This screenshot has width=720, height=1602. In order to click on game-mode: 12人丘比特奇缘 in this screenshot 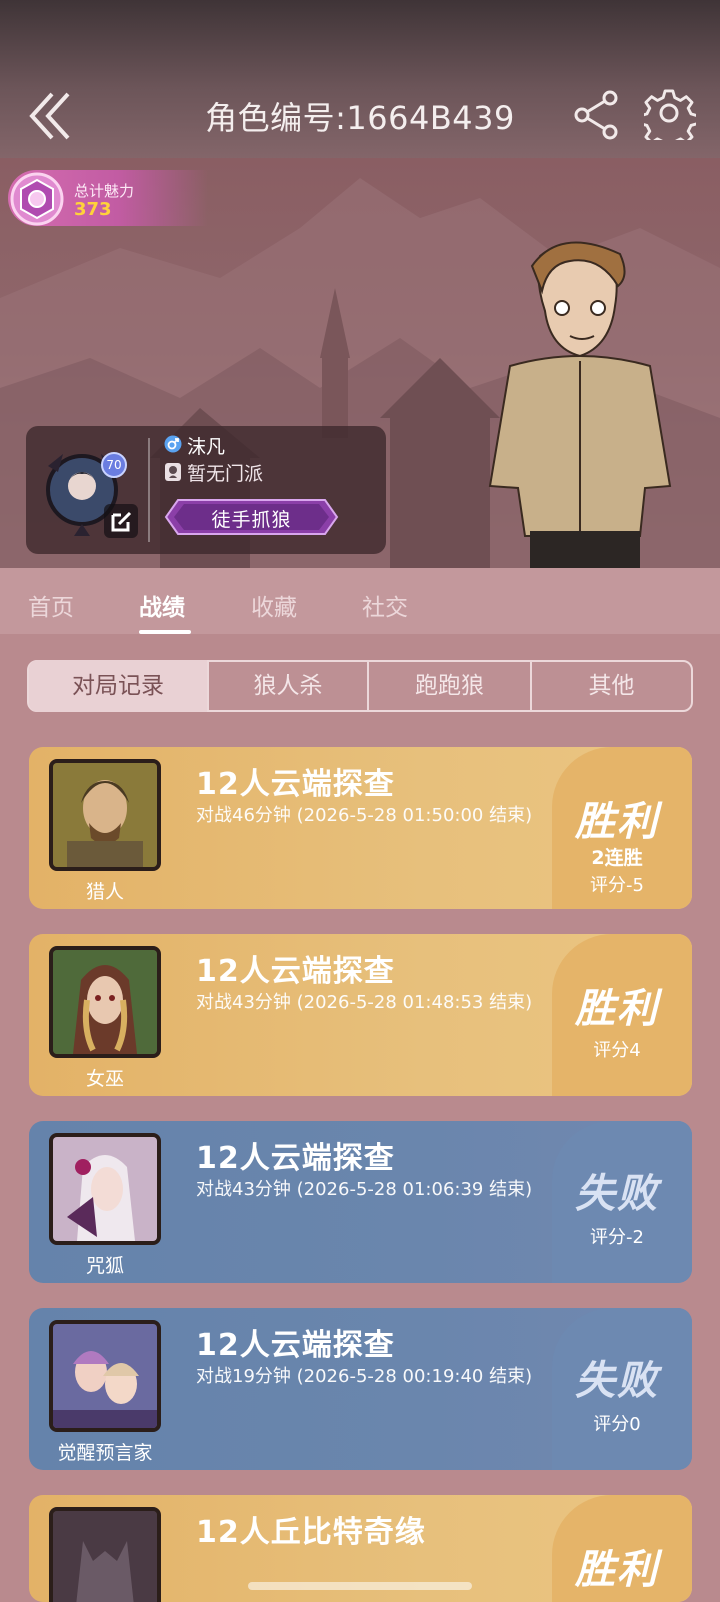, I will do `click(311, 1532)`.